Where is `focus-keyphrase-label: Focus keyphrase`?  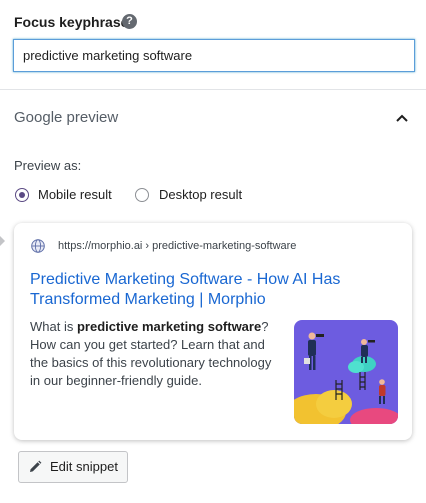
focus-keyphrase-label: Focus keyphrase is located at coordinates (71, 22).